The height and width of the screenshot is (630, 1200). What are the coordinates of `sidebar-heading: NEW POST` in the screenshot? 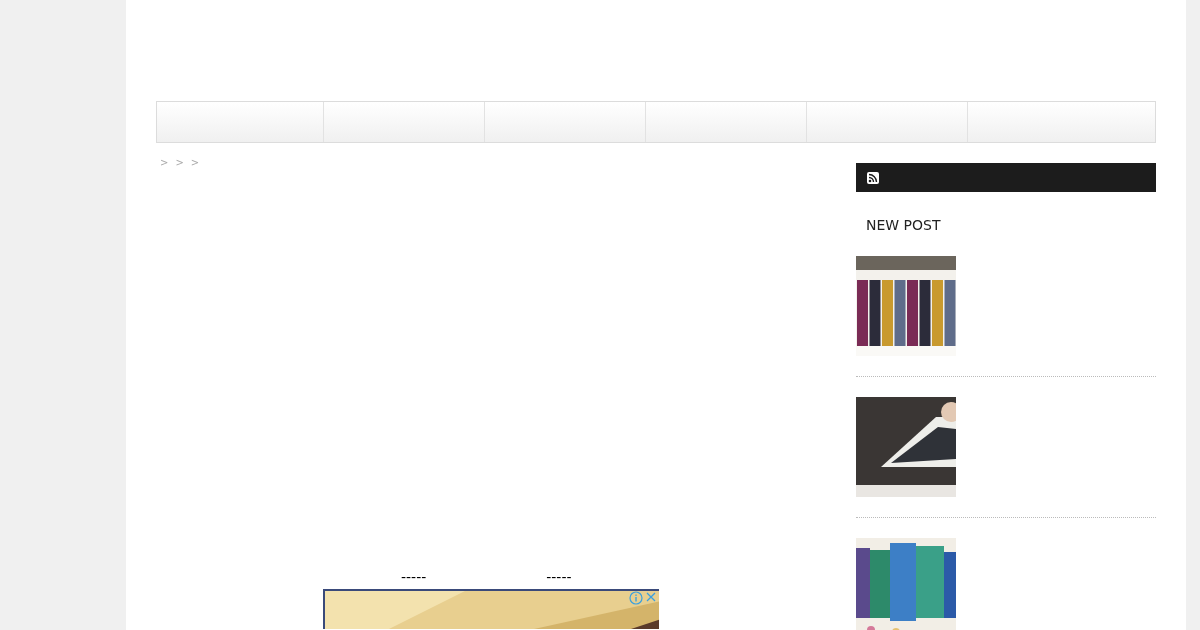 It's located at (904, 225).